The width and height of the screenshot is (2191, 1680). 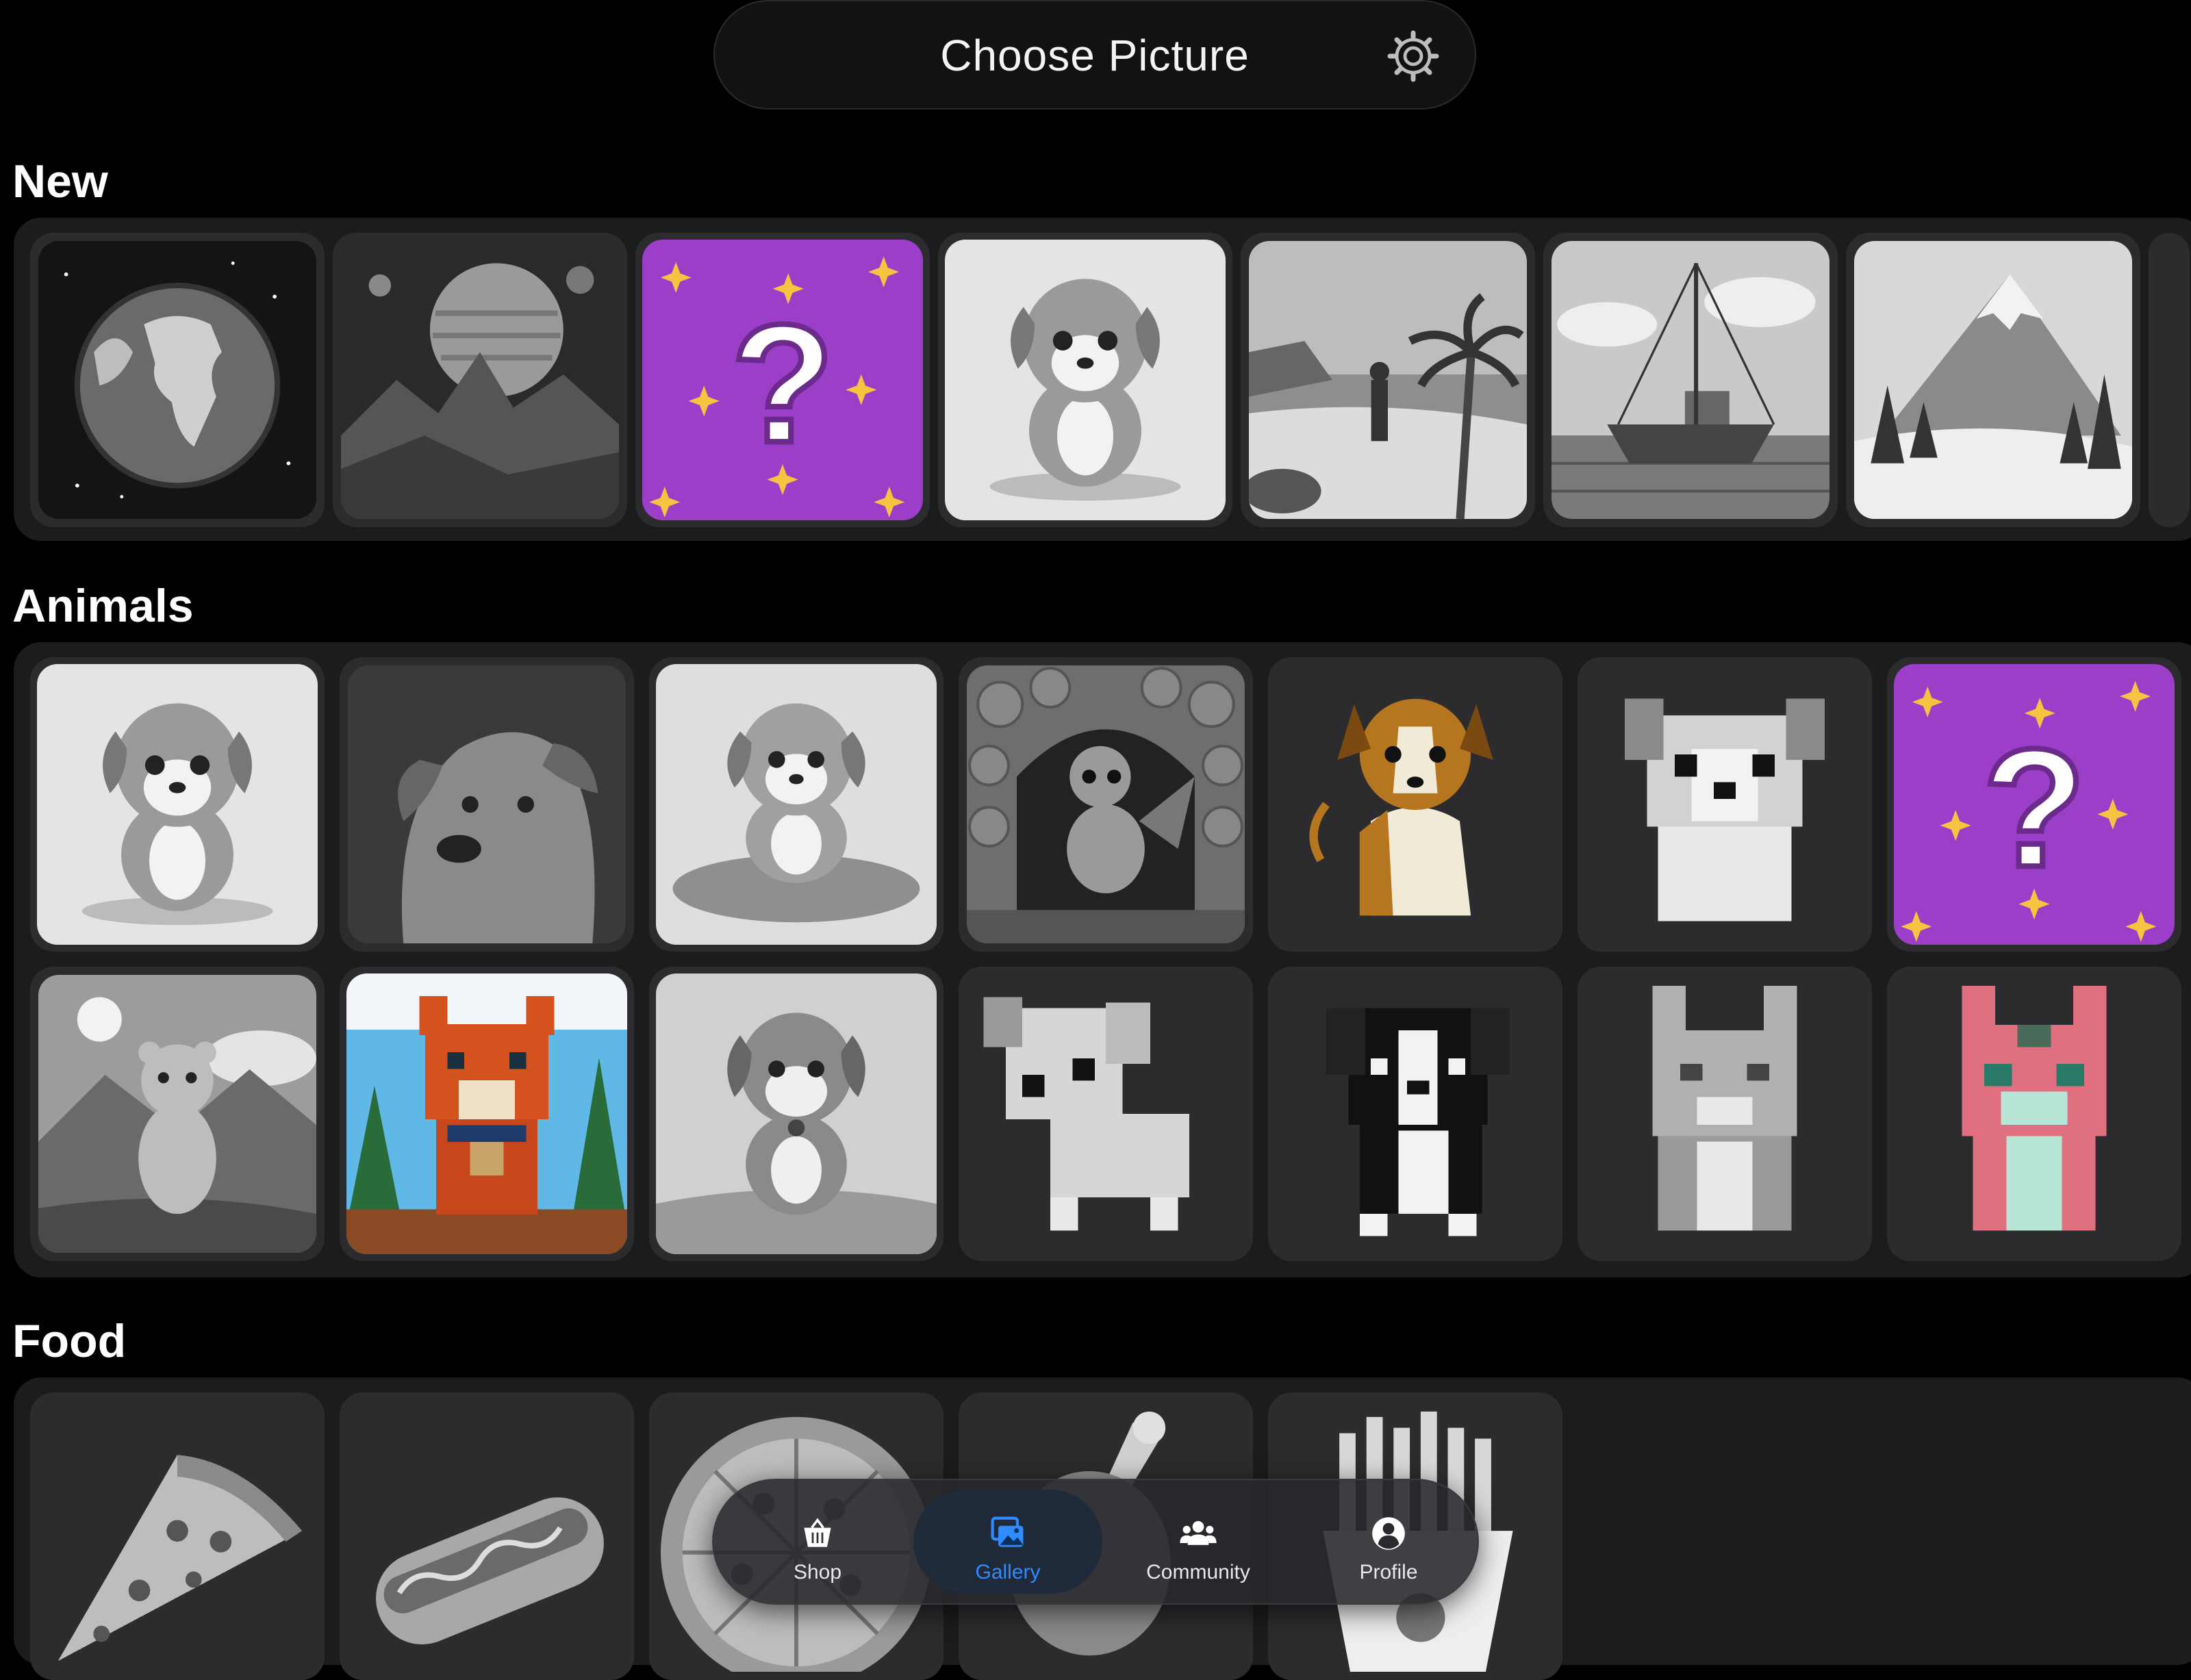 What do you see at coordinates (103, 606) in the screenshot?
I see `section-title-animals: Animals` at bounding box center [103, 606].